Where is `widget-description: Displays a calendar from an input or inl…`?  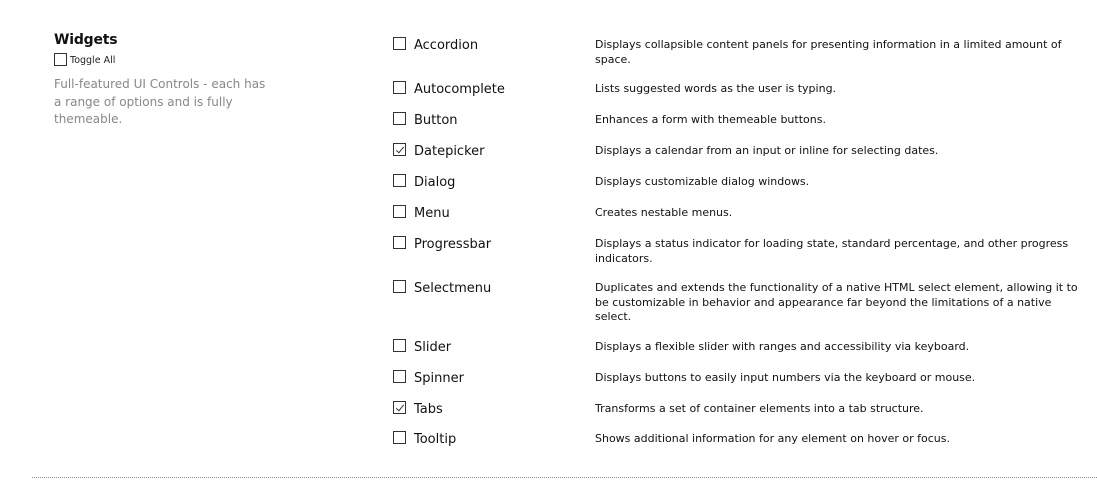
widget-description: Displays a calendar from an input or inl… is located at coordinates (767, 150).